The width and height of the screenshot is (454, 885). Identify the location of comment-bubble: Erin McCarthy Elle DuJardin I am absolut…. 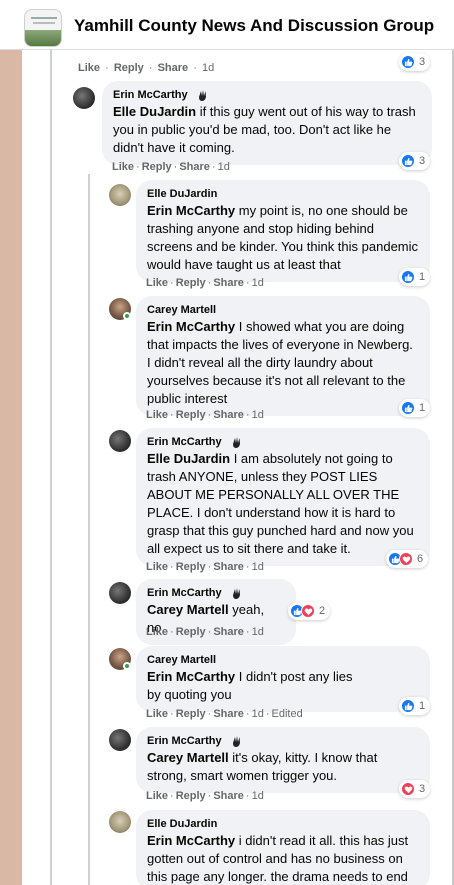
(283, 497).